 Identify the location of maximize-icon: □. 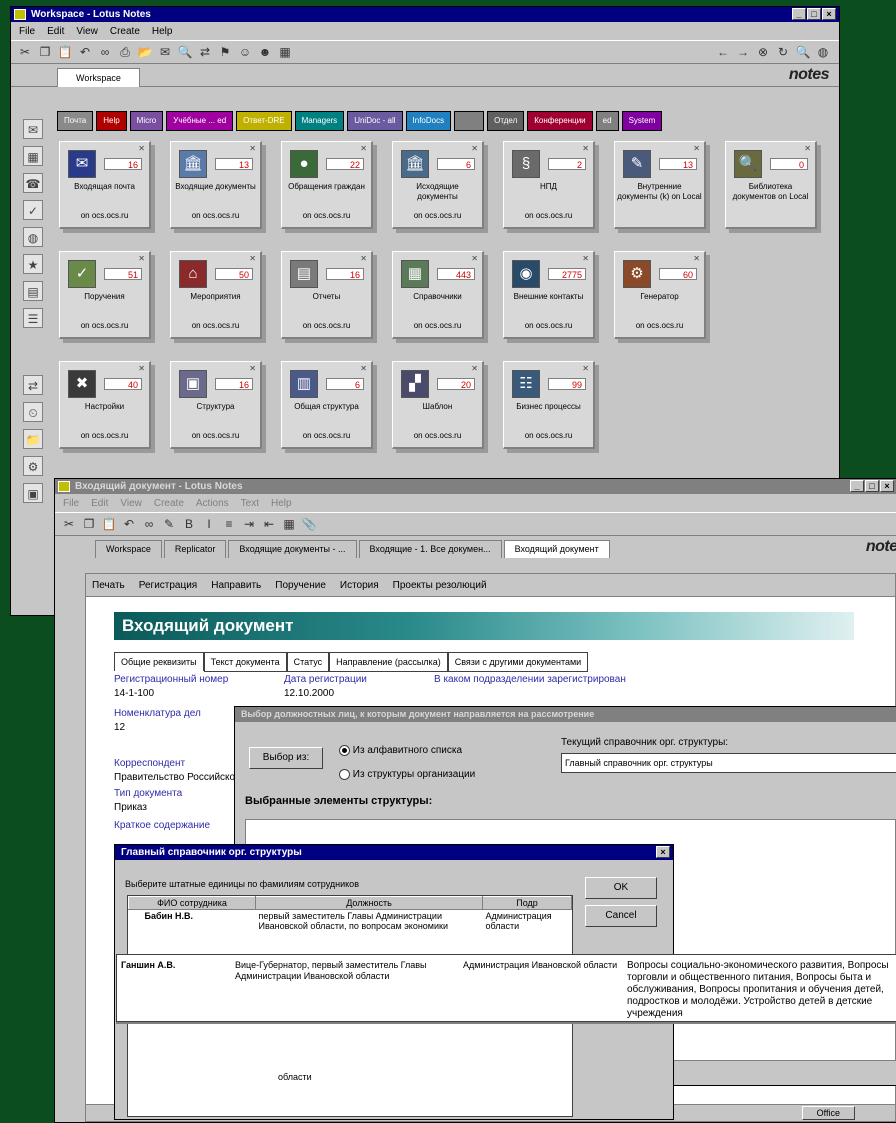
(872, 486).